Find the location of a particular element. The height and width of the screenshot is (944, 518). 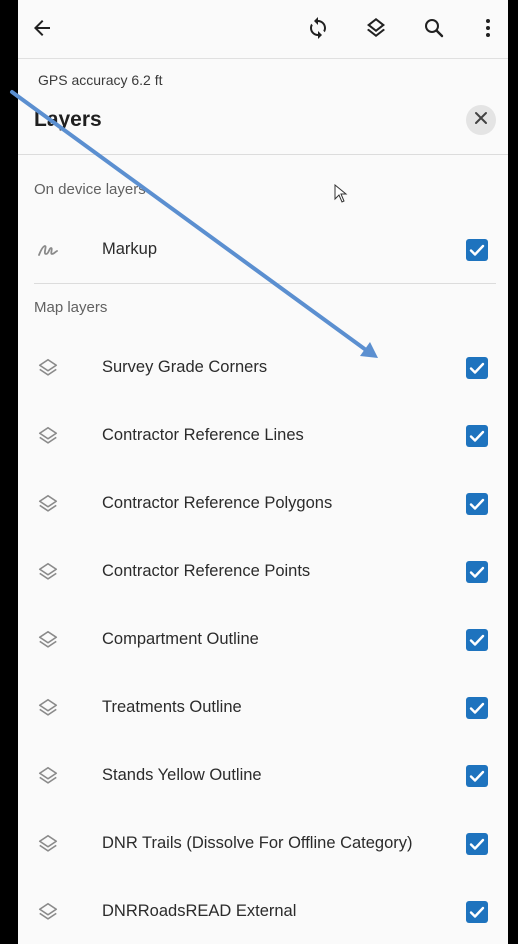

layer-row: Contractor Reference Lines is located at coordinates (263, 436).